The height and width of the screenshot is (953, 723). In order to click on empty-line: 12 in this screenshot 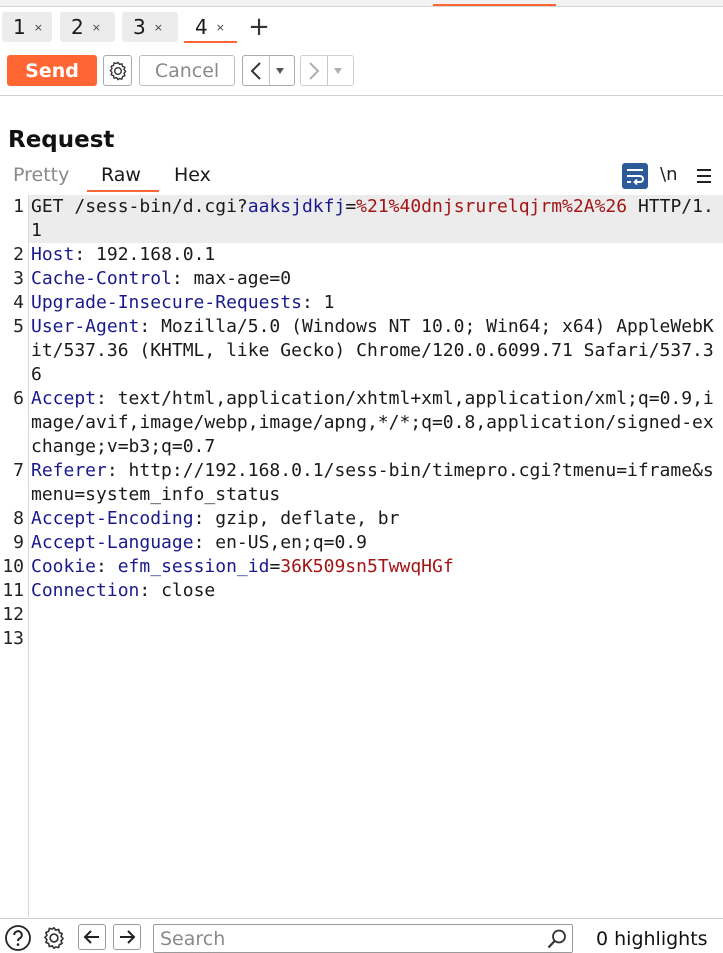, I will do `click(361, 615)`.